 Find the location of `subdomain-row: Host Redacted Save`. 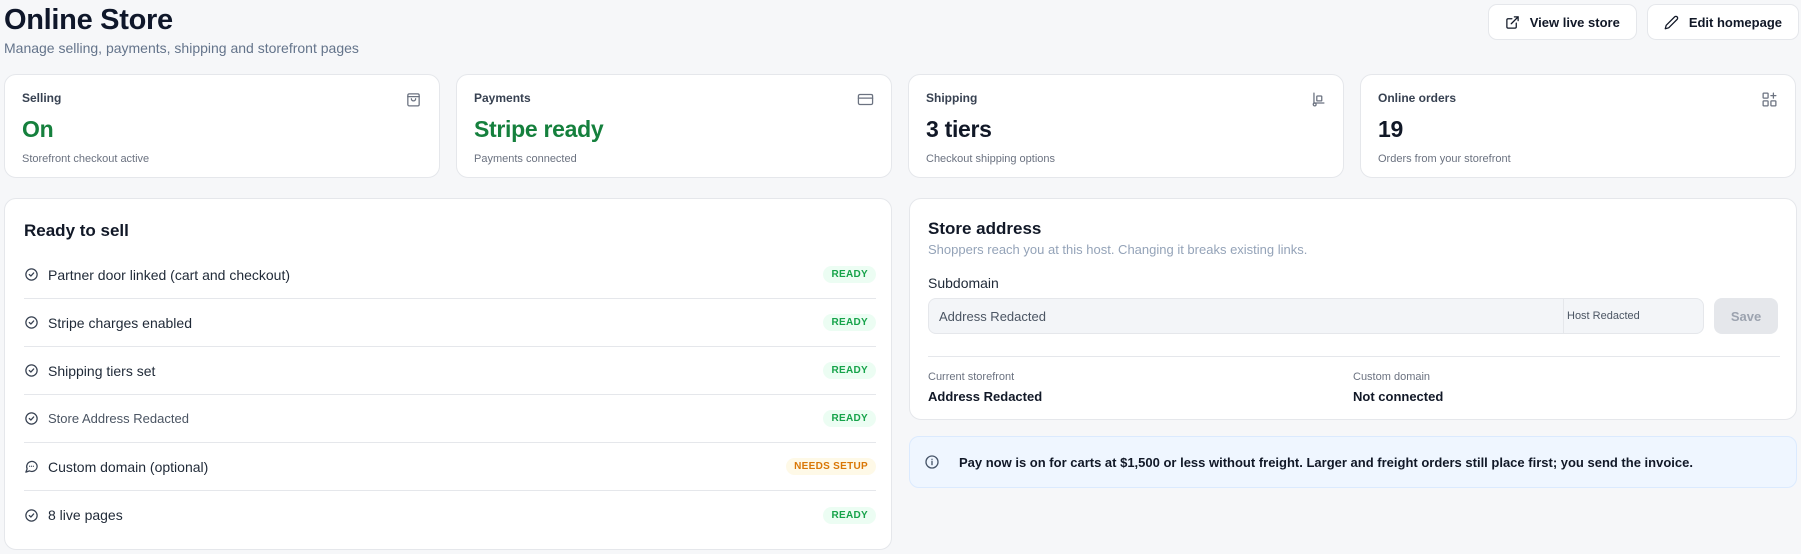

subdomain-row: Host Redacted Save is located at coordinates (1353, 316).